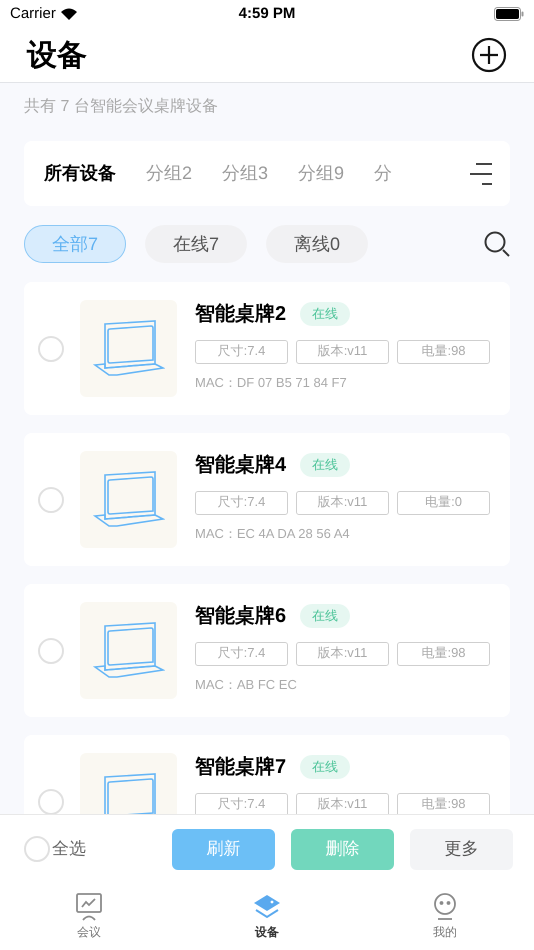 This screenshot has height=950, width=534. Describe the element at coordinates (33, 14) in the screenshot. I see `carrier-label: Carrier` at that location.